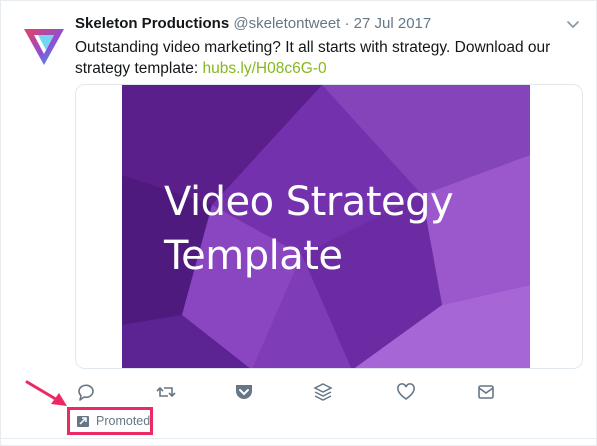 Image resolution: width=597 pixels, height=446 pixels. Describe the element at coordinates (244, 392) in the screenshot. I see `pocket-icon` at that location.